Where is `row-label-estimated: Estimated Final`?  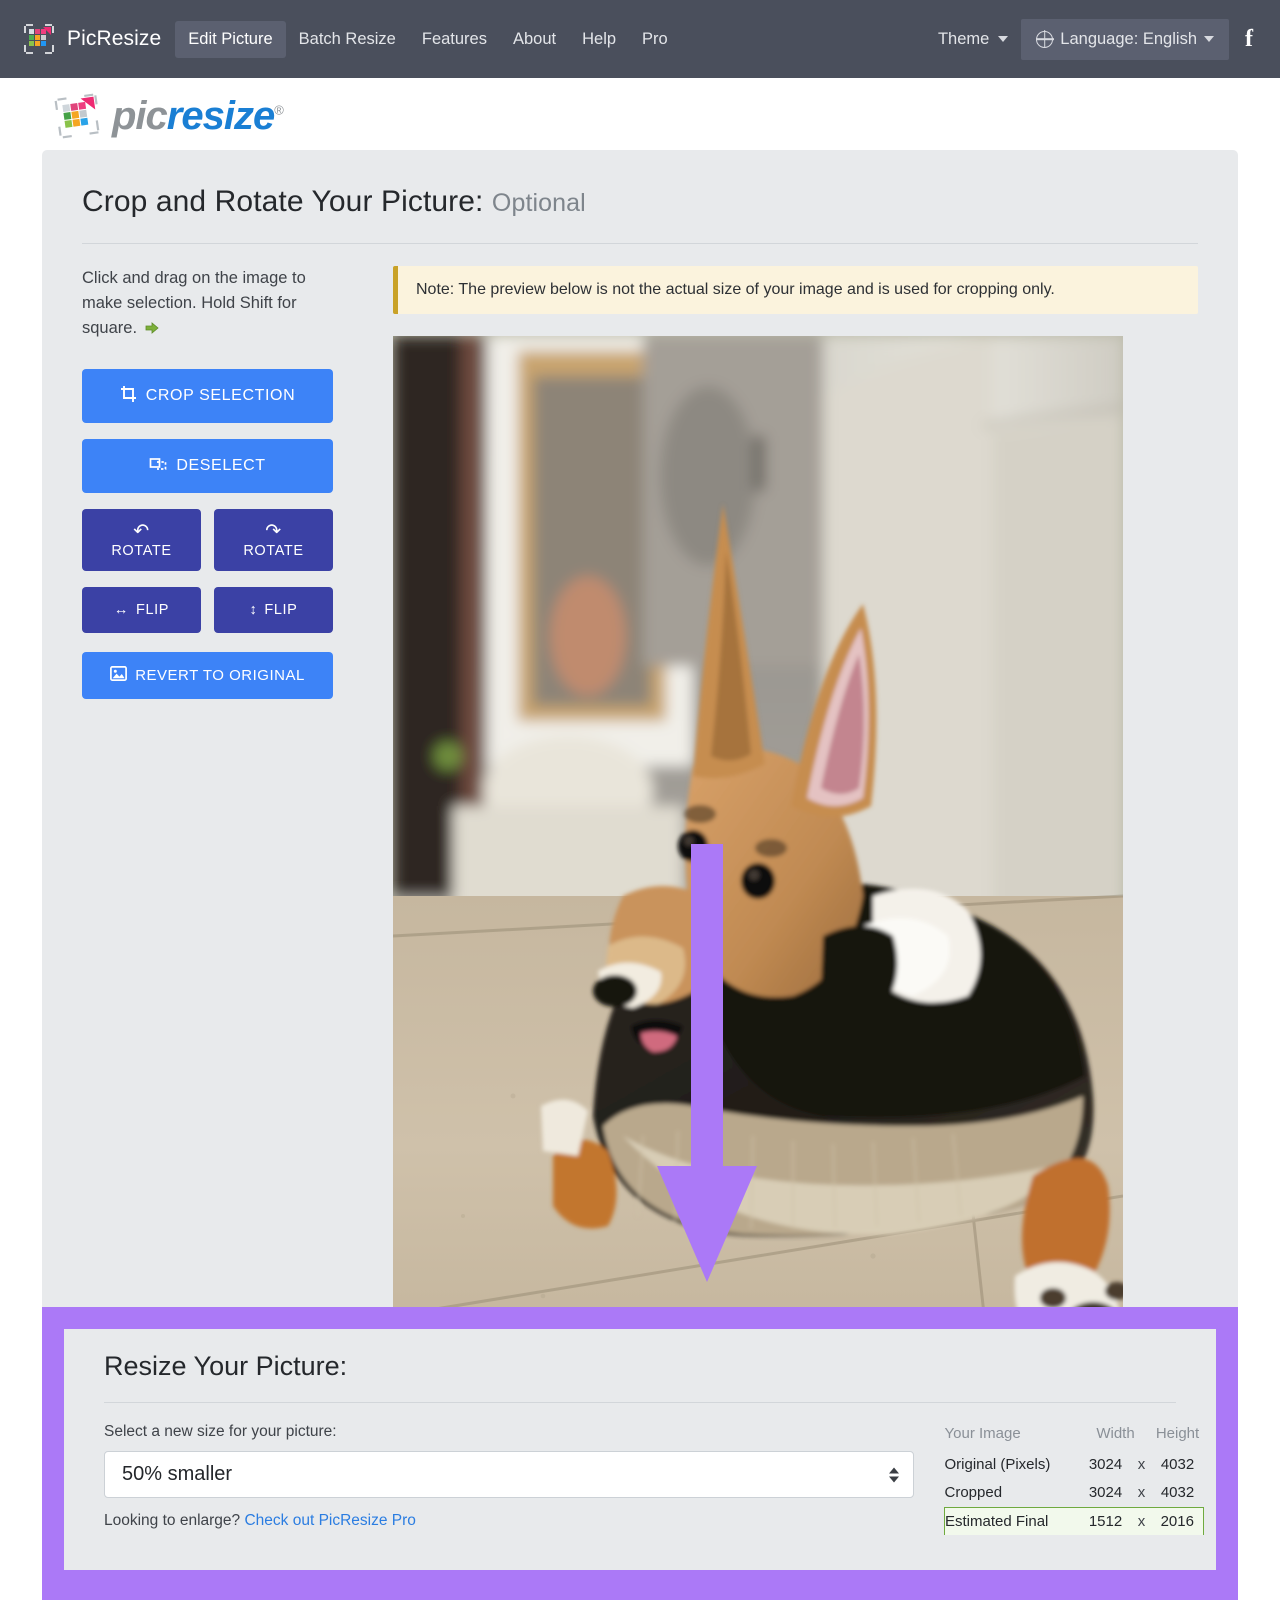
row-label-estimated: Estimated Final is located at coordinates (1012, 1521).